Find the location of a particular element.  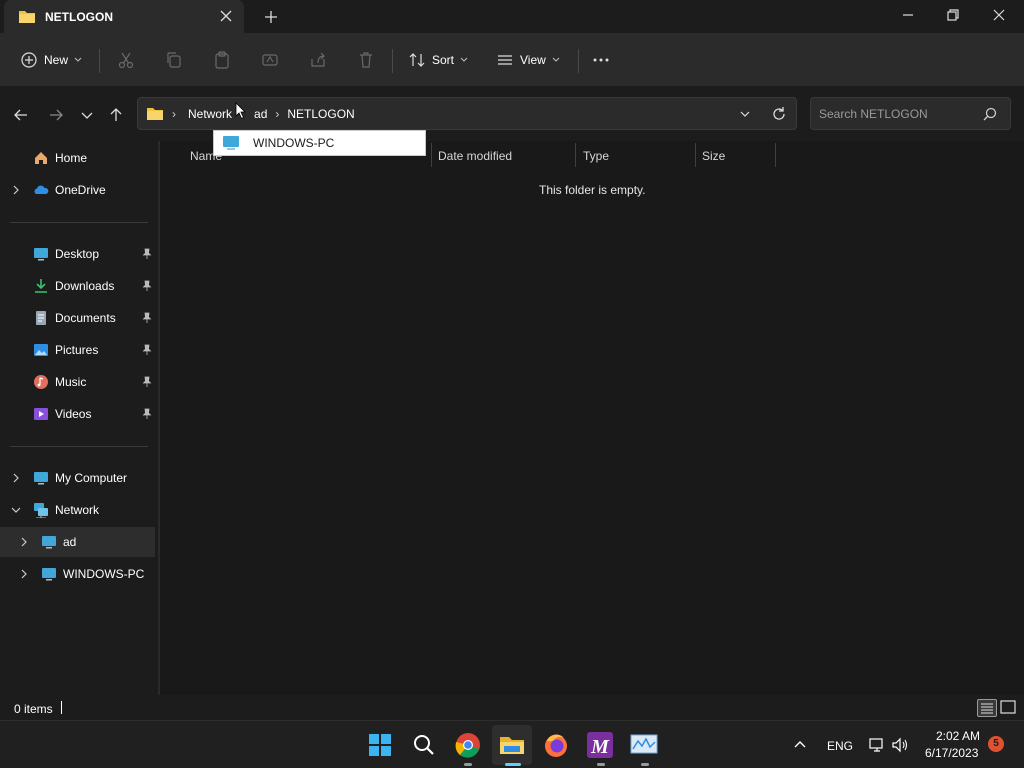

sidebar-item-downloads: Downloads is located at coordinates (77, 286).